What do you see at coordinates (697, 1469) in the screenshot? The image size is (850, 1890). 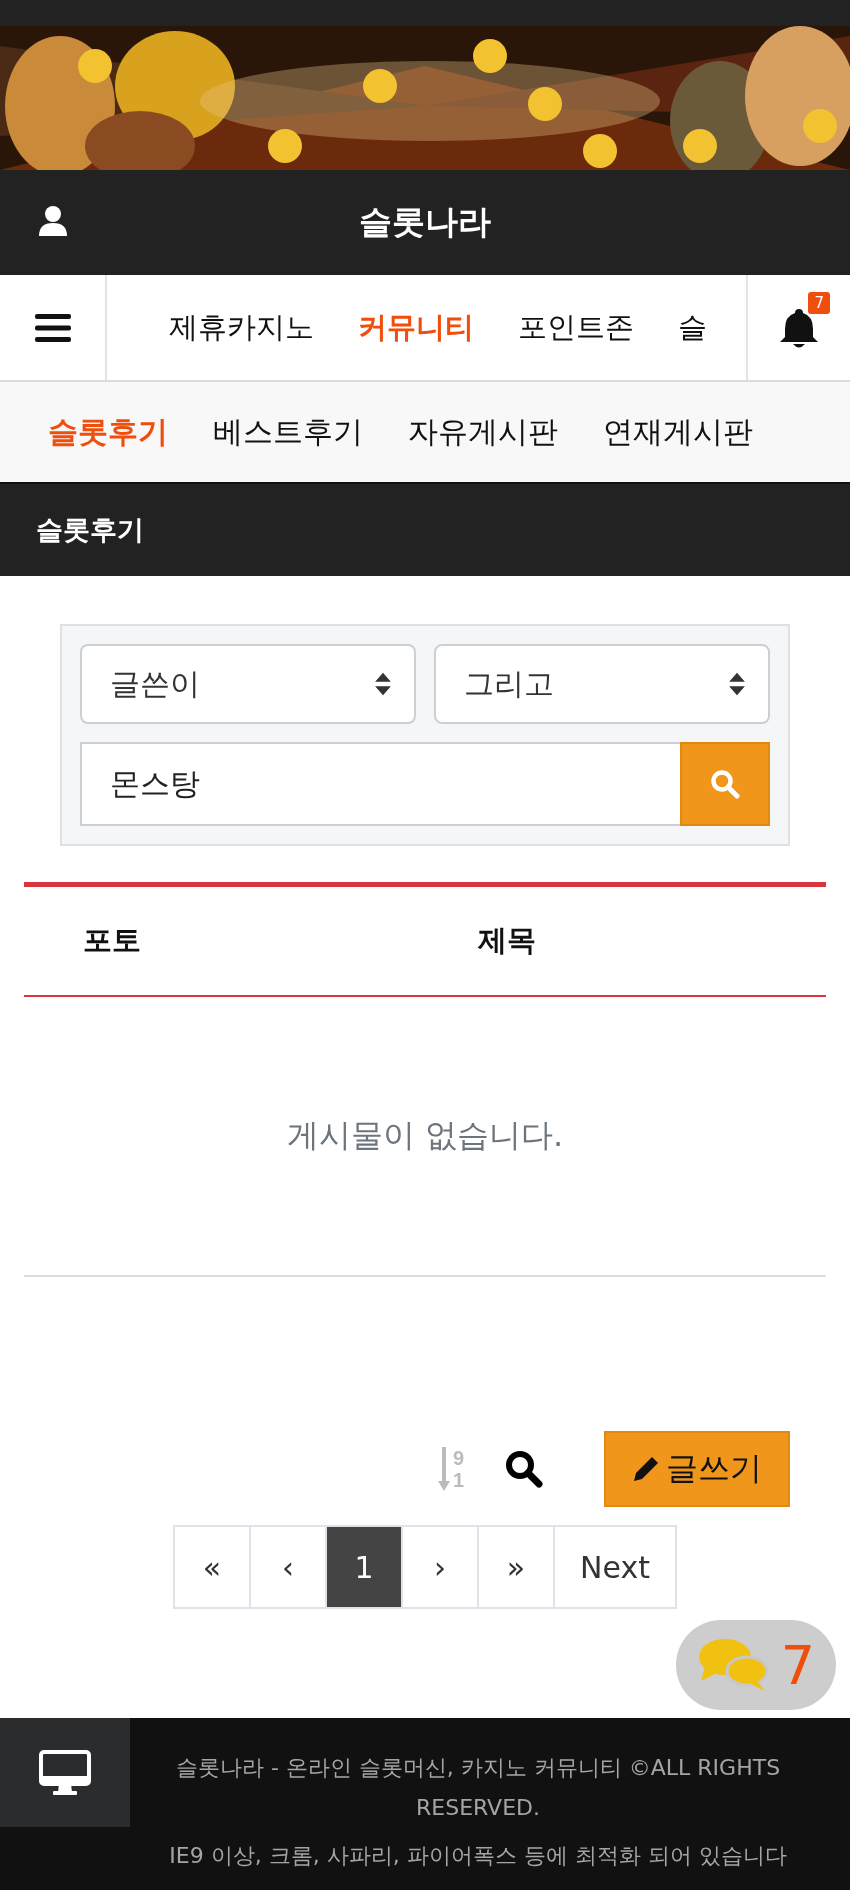 I see `write-button: 글쓰기` at bounding box center [697, 1469].